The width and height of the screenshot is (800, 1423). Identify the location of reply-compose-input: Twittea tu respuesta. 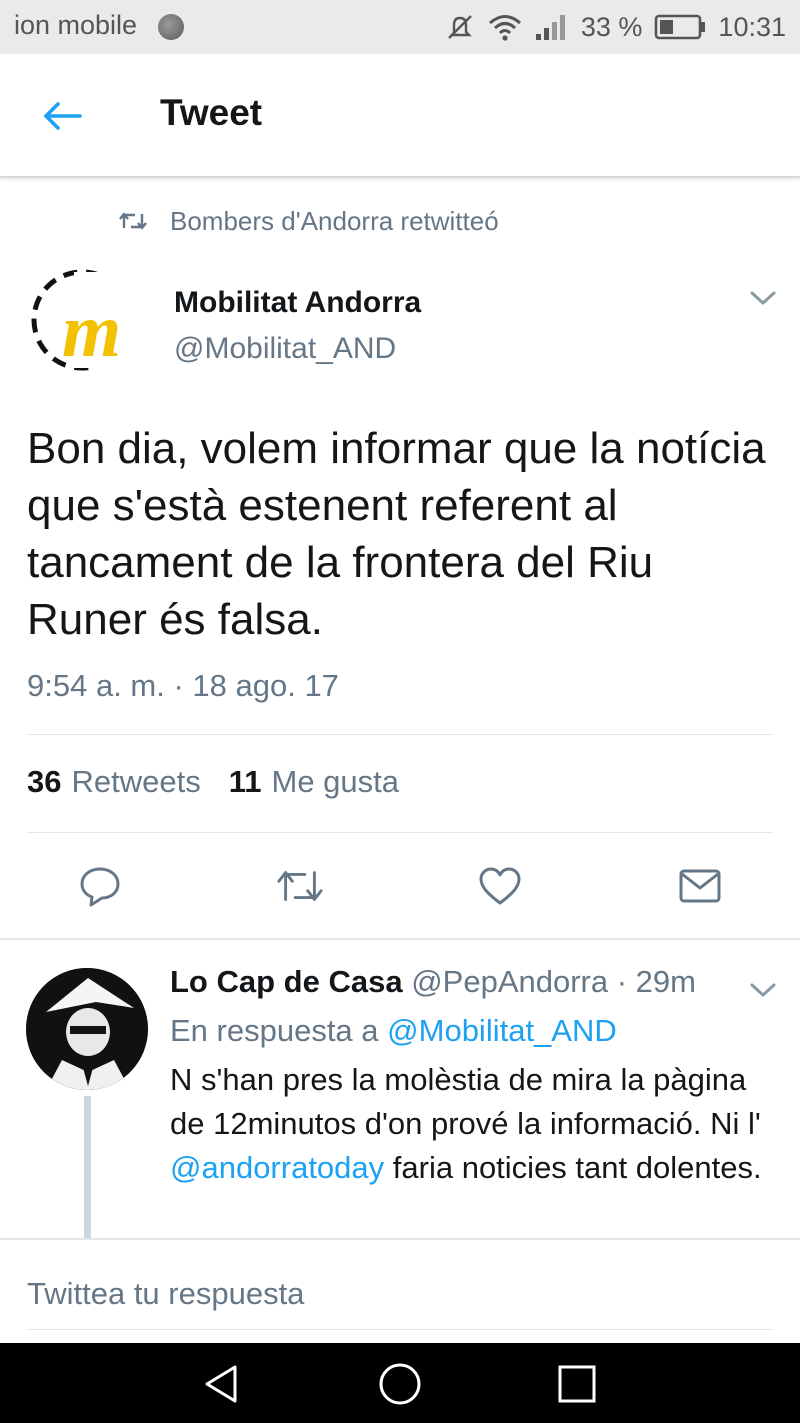
(165, 1294).